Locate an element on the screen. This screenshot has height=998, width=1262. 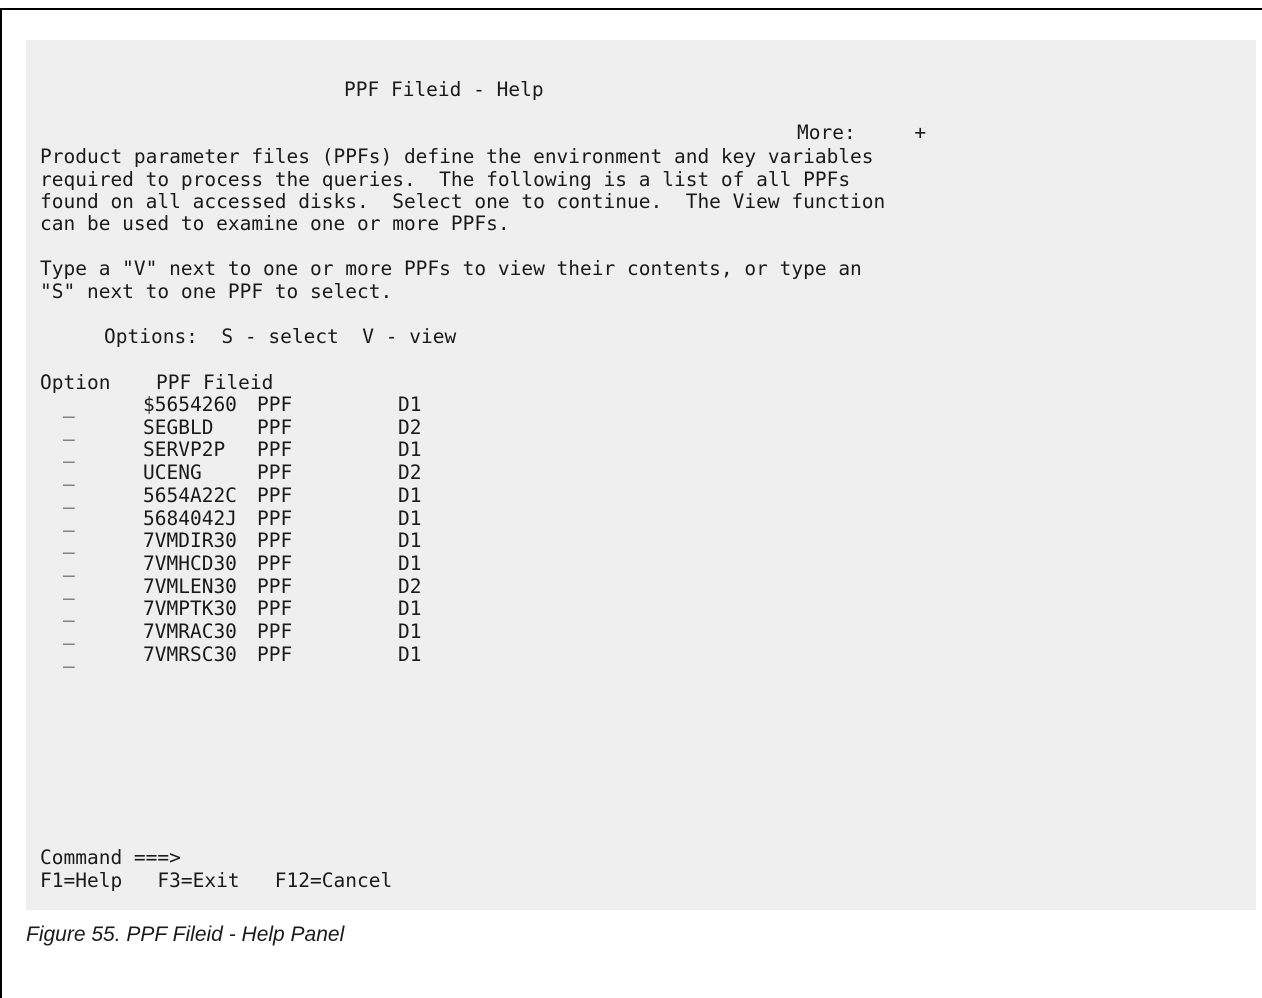
ppf-filename: SERVP2P is located at coordinates (184, 450).